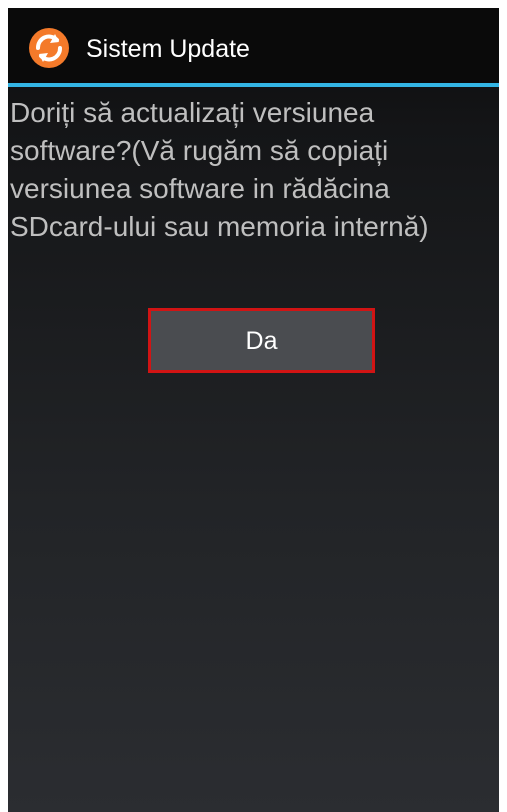  I want to click on confirm-update-button: Da, so click(261, 340).